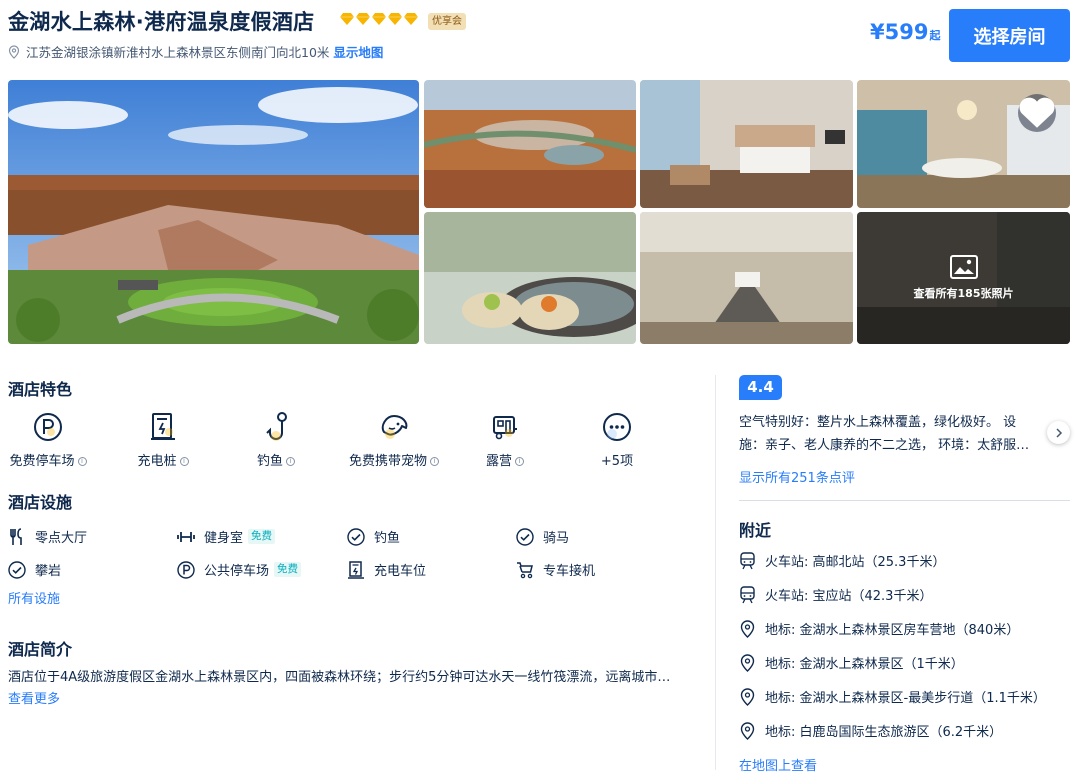 This screenshot has height=777, width=1080. I want to click on column-divider, so click(715, 572).